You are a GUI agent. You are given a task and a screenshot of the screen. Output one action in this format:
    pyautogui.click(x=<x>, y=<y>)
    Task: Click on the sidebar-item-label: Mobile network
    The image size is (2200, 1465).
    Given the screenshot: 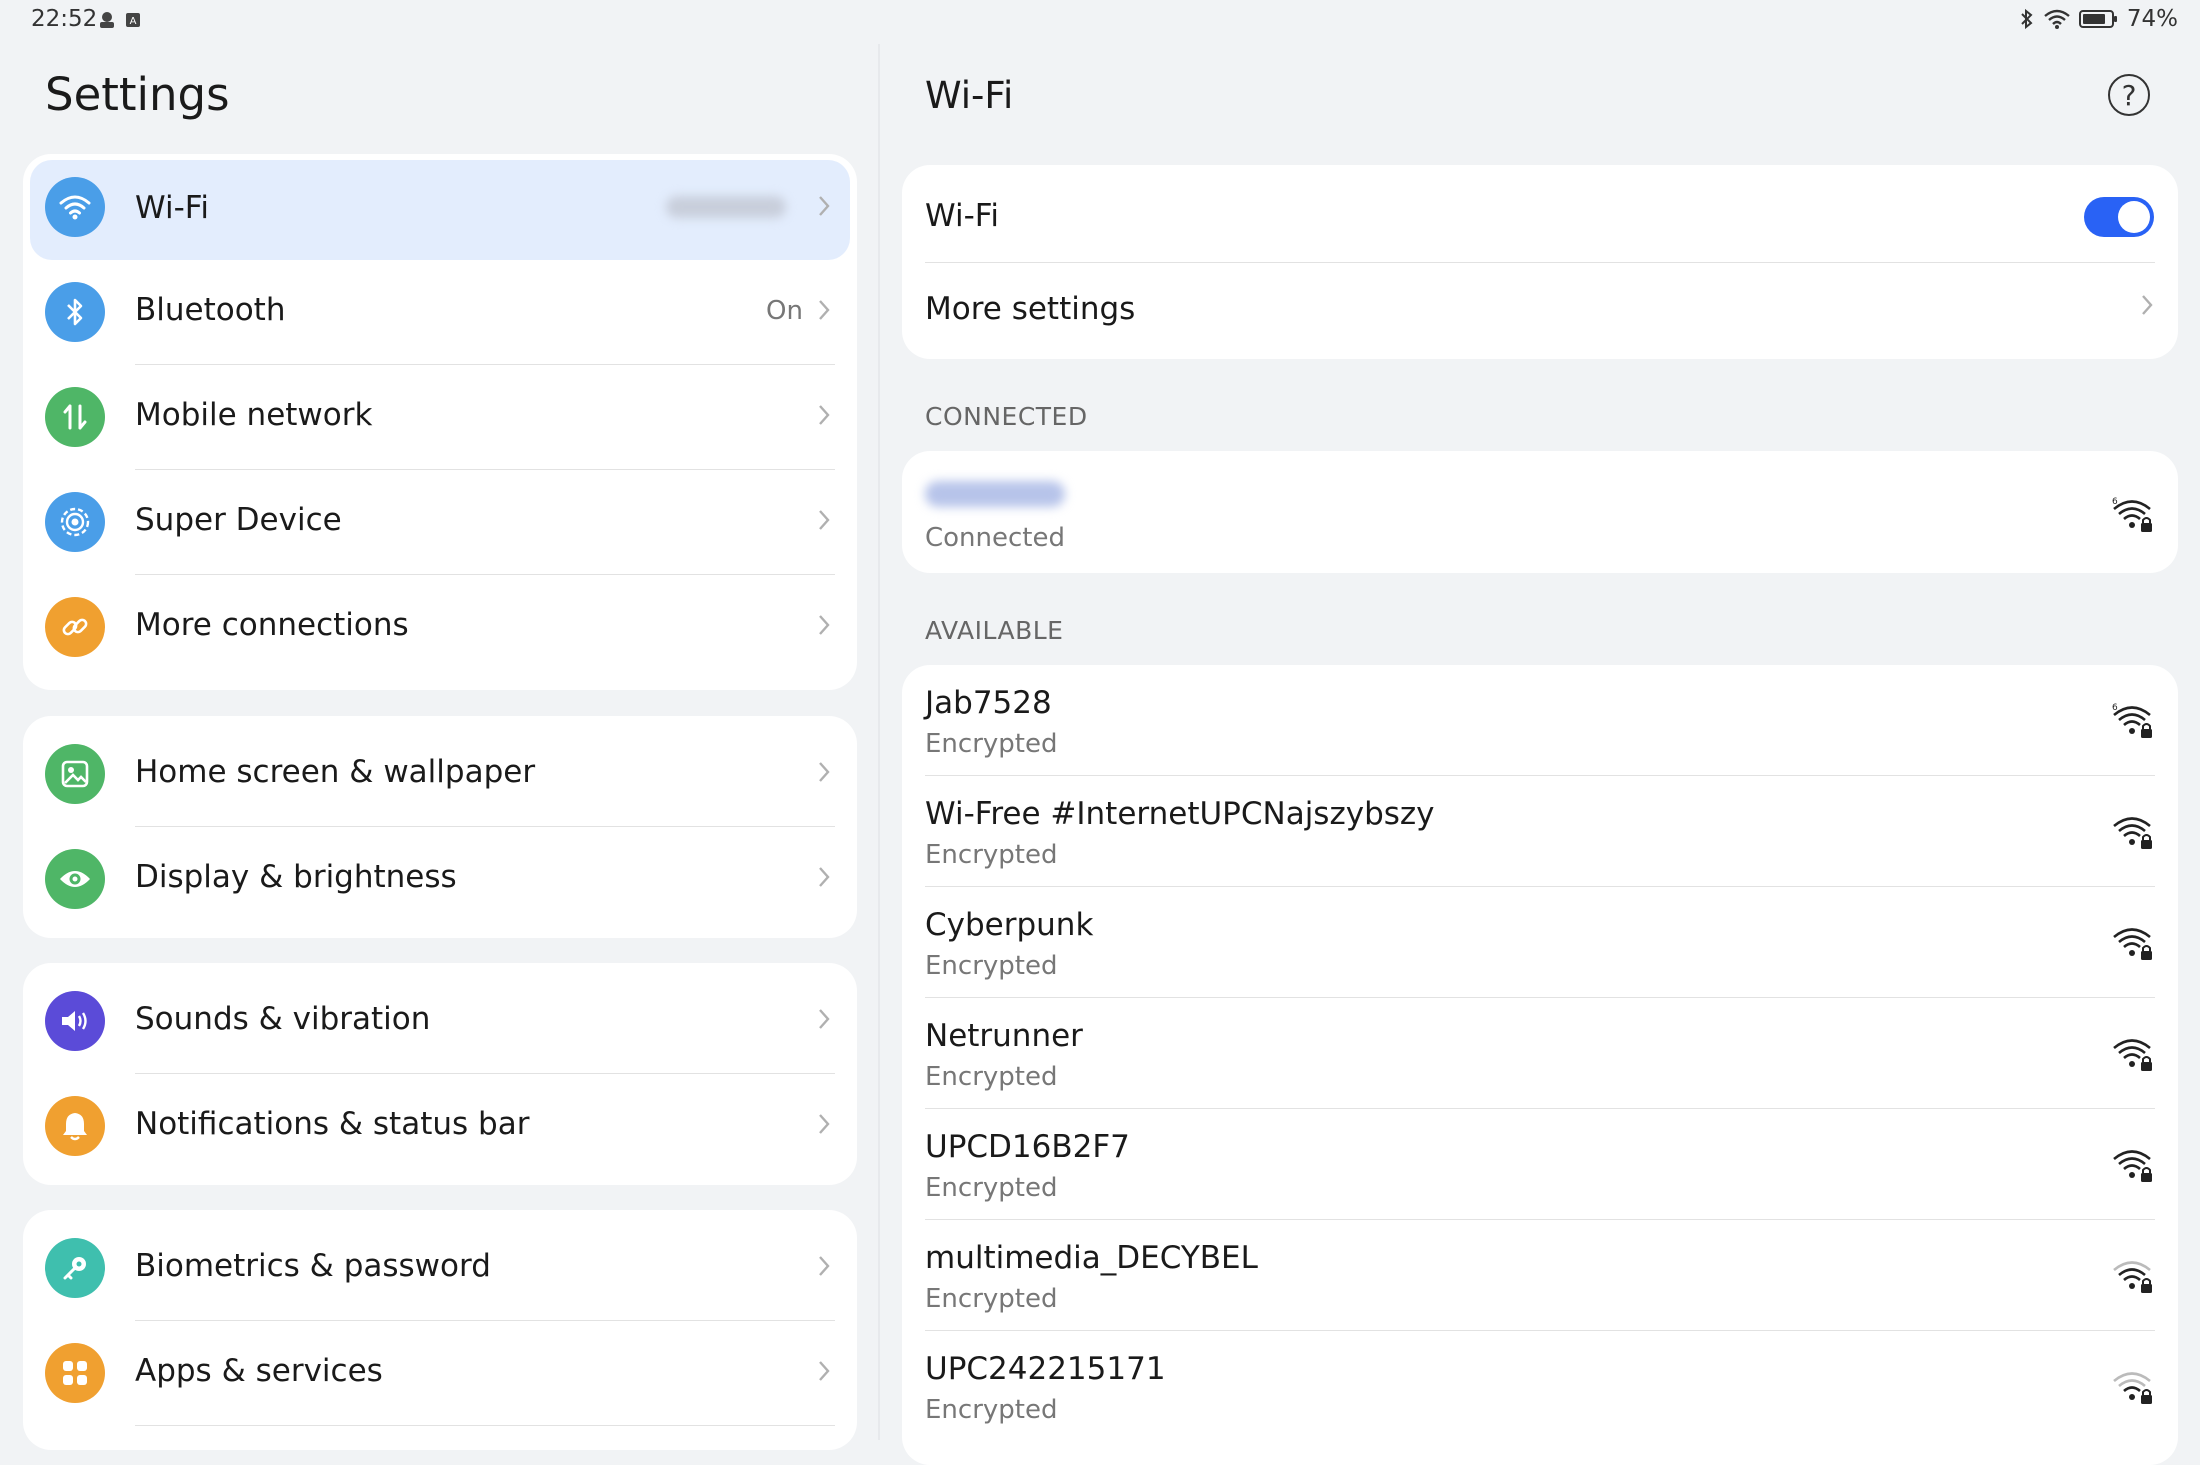 What is the action you would take?
    pyautogui.click(x=254, y=415)
    